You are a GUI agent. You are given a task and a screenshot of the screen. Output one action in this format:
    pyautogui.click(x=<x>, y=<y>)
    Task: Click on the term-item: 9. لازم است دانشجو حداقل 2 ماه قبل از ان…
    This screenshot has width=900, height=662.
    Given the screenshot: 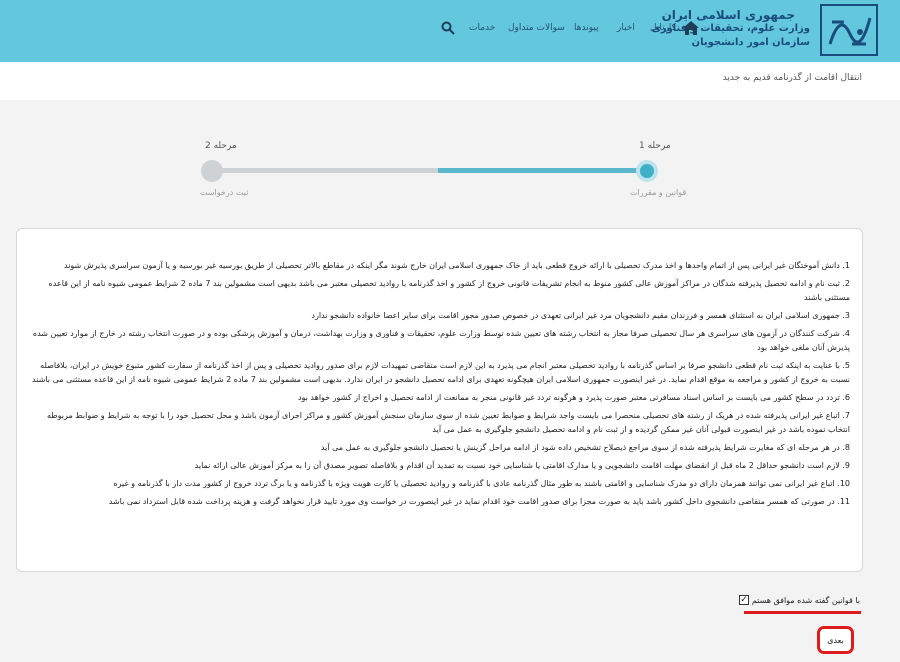 What is the action you would take?
    pyautogui.click(x=522, y=465)
    